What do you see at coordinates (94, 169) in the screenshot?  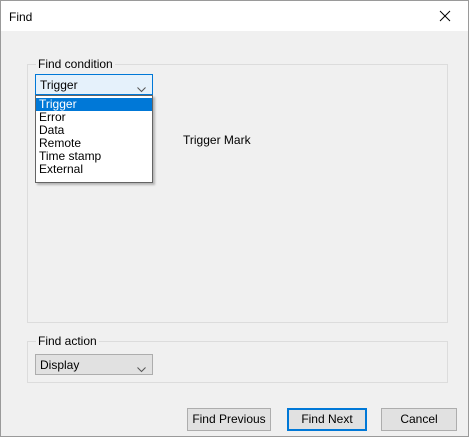 I see `option-external: External` at bounding box center [94, 169].